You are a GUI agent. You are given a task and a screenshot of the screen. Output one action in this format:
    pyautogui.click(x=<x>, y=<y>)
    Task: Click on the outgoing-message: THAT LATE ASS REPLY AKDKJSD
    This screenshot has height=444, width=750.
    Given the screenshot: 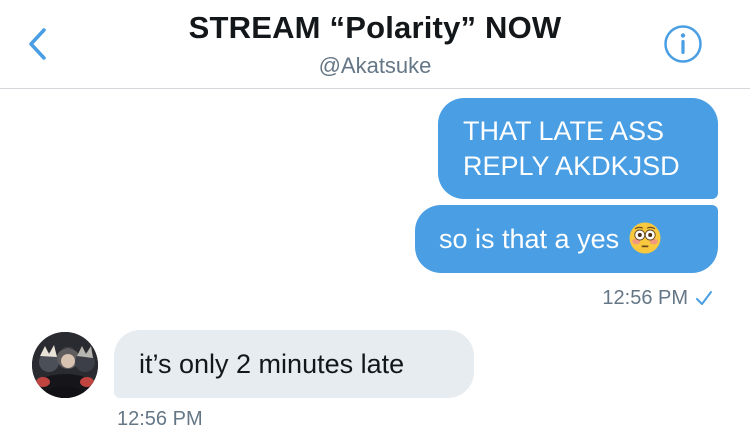 What is the action you would take?
    pyautogui.click(x=578, y=148)
    